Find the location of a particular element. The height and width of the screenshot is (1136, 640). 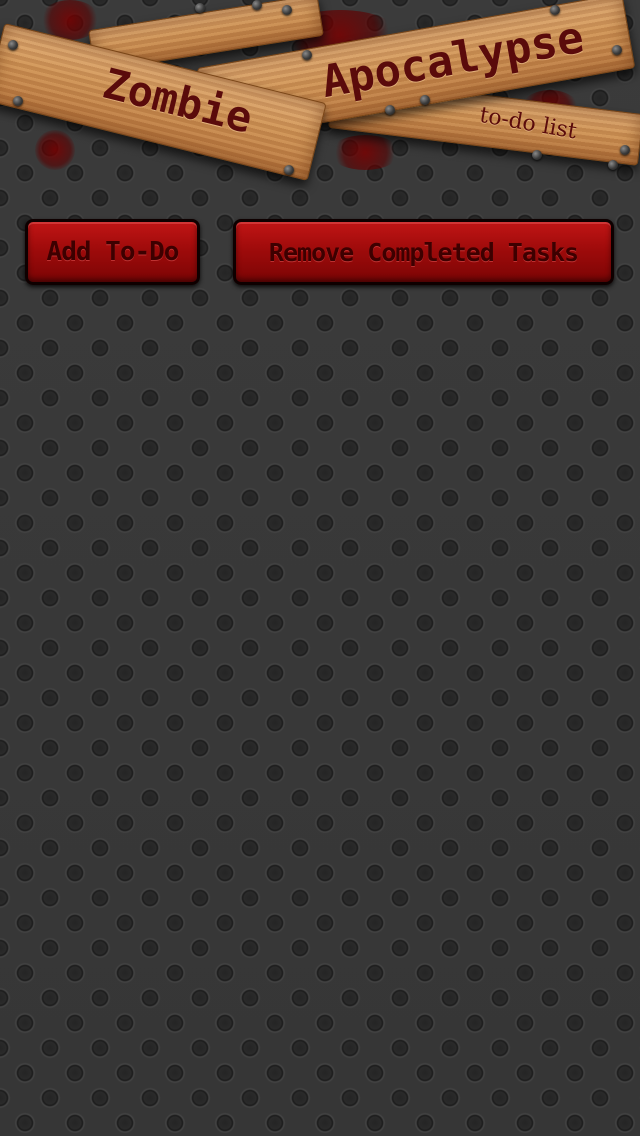

add-todo-button: Add To-Do is located at coordinates (112, 252).